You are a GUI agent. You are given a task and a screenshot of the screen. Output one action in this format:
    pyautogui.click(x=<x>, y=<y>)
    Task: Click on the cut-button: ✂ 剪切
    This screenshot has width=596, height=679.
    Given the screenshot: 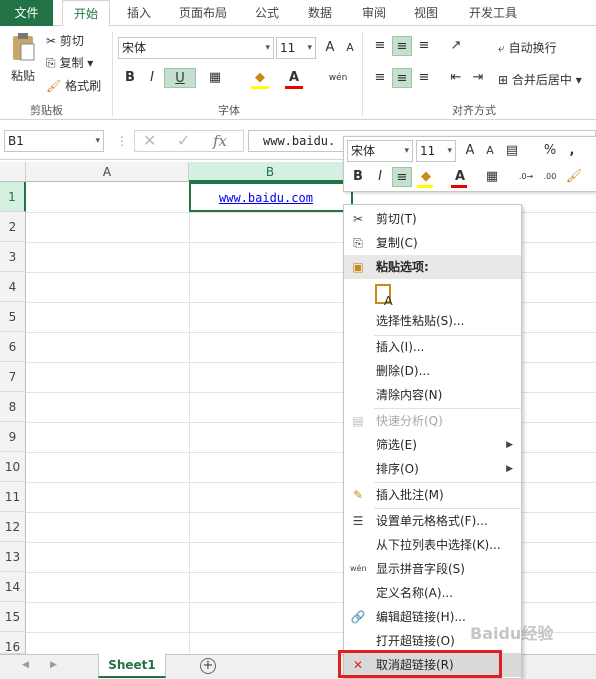 What is the action you would take?
    pyautogui.click(x=65, y=40)
    